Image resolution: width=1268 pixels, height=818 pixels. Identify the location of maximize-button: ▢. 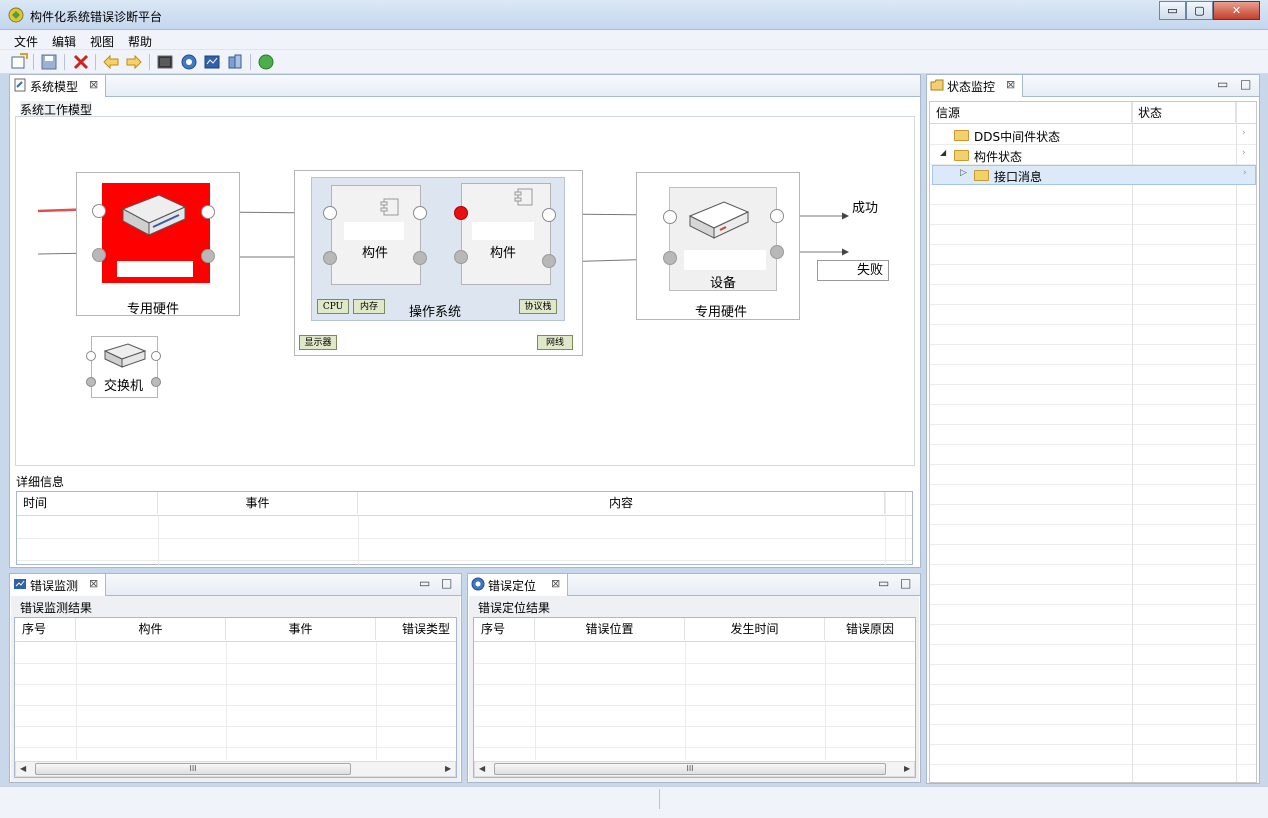
(1199, 10).